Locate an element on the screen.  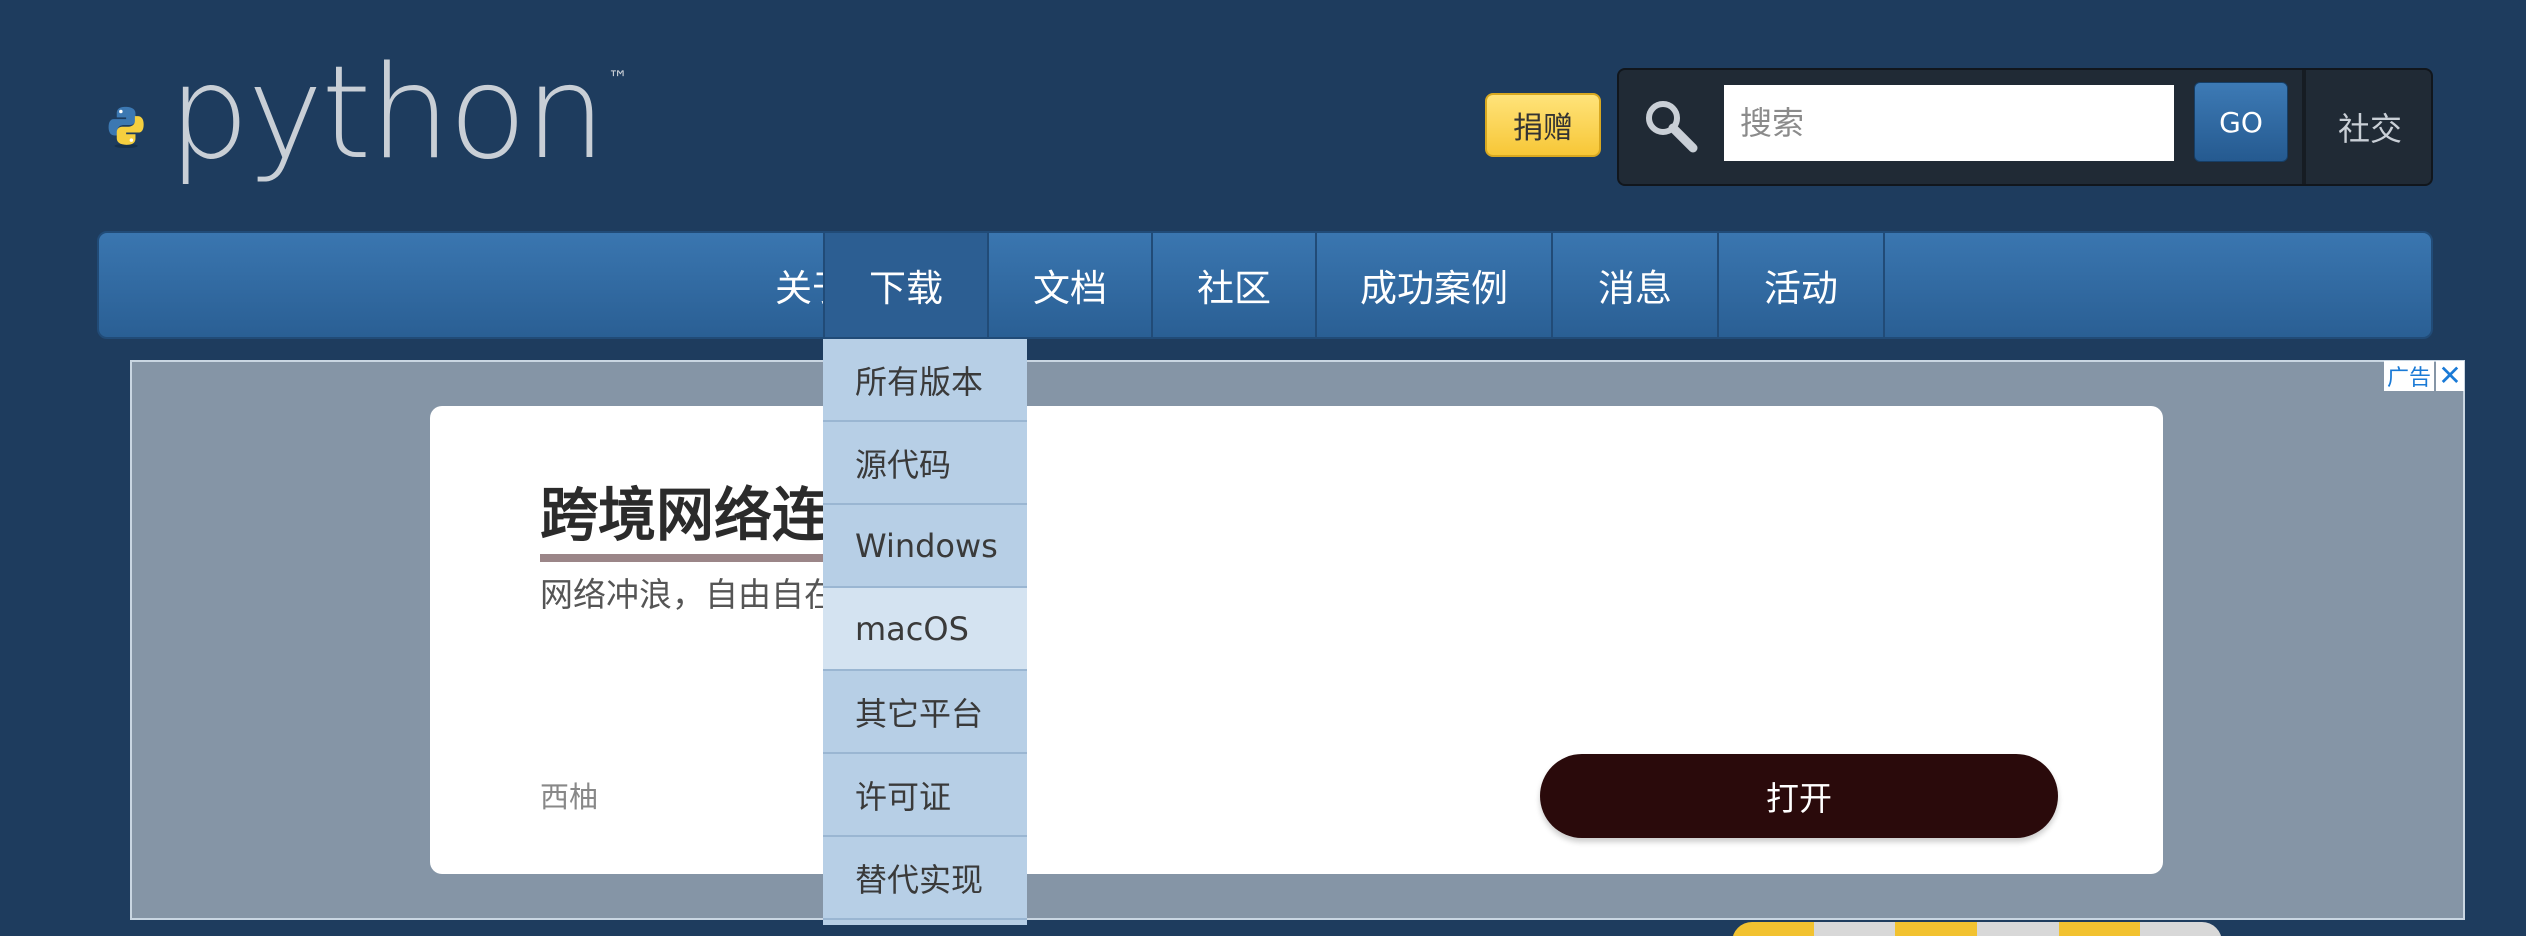
search-bar: GO 社交 is located at coordinates (2025, 127).